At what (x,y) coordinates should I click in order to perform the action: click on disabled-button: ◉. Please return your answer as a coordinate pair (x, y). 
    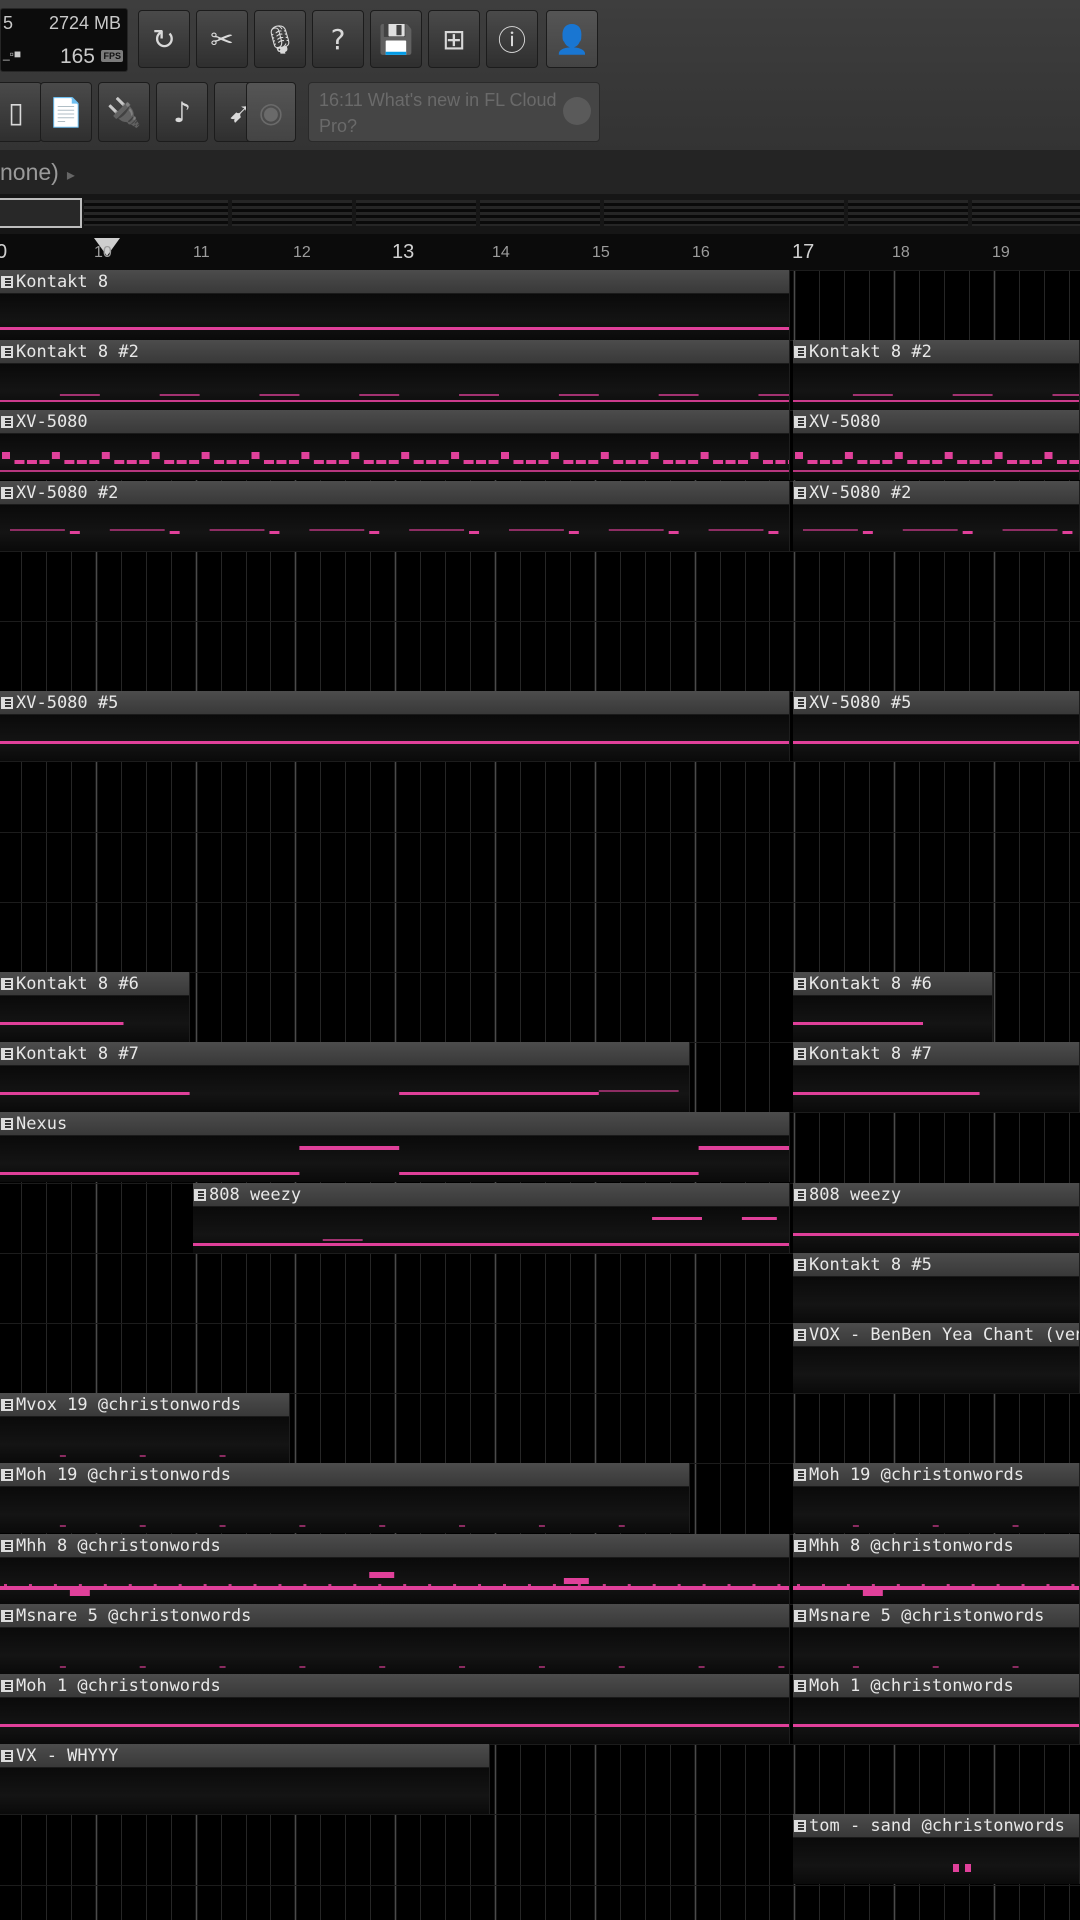
    Looking at the image, I should click on (271, 112).